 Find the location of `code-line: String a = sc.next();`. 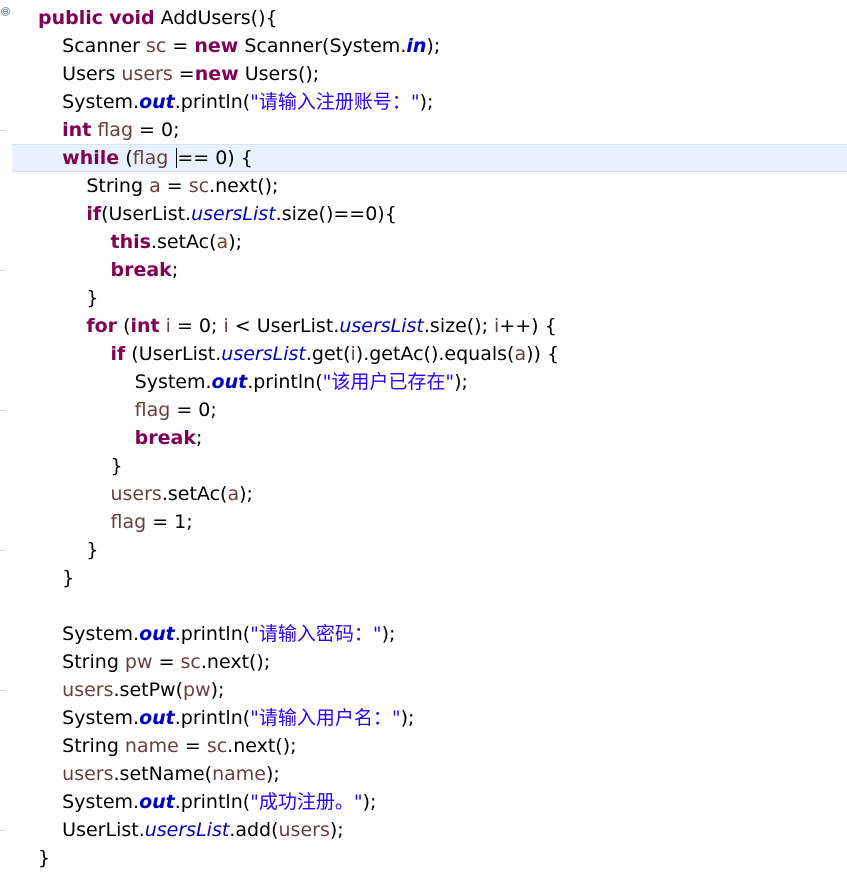

code-line: String a = sc.next(); is located at coordinates (298, 186).